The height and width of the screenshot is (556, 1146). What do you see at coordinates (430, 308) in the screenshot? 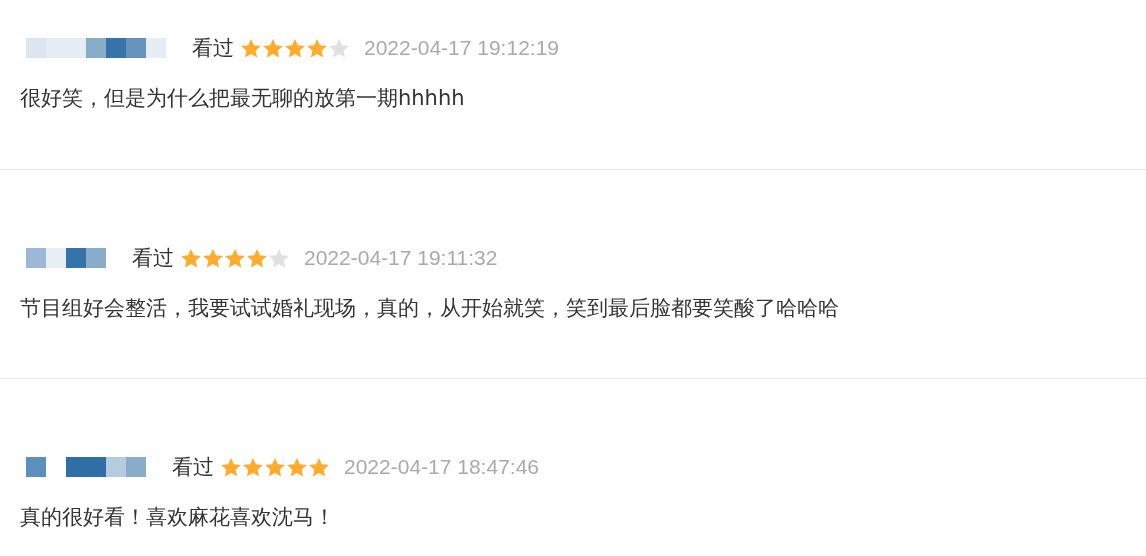
I see `comment-text: 节目组好会整活，我要试试婚礼现场，真的，从开始就笑，笑到最后脸都要笑酸了哈哈哈` at bounding box center [430, 308].